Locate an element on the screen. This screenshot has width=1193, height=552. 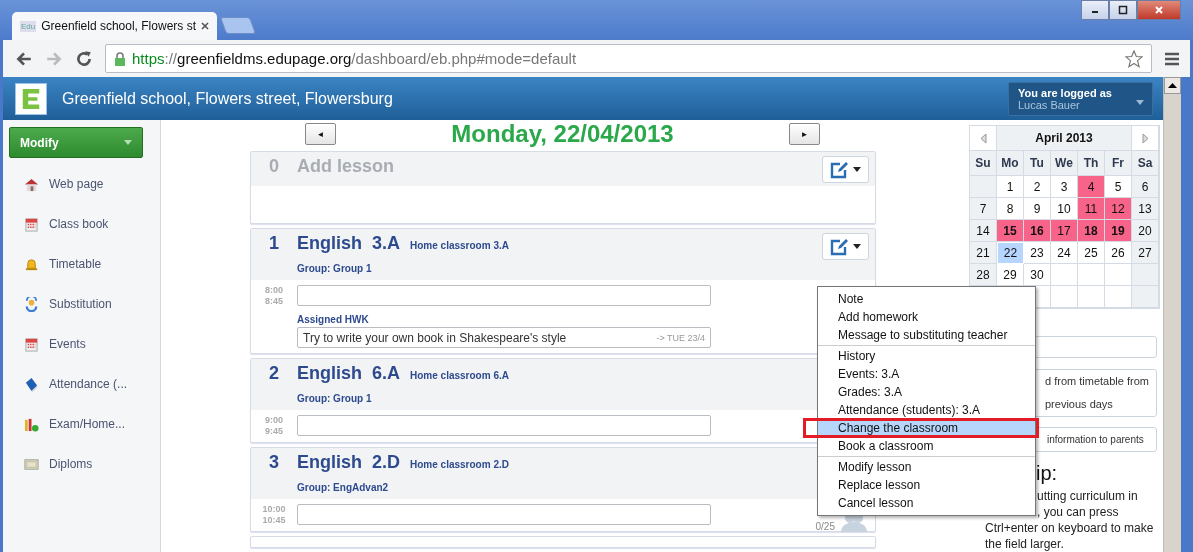
calendar-day: 17 is located at coordinates (1064, 231).